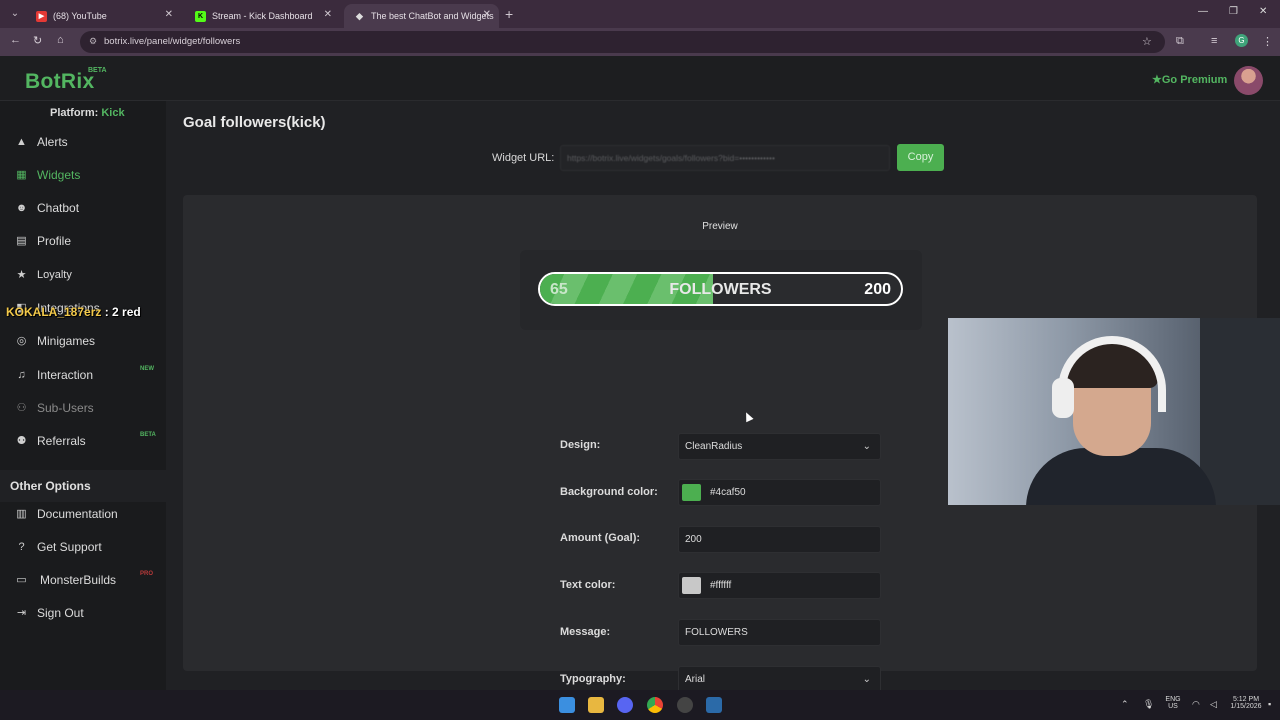  What do you see at coordinates (1246, 703) in the screenshot?
I see `clock: 5:12 PM 1/15/2026` at bounding box center [1246, 703].